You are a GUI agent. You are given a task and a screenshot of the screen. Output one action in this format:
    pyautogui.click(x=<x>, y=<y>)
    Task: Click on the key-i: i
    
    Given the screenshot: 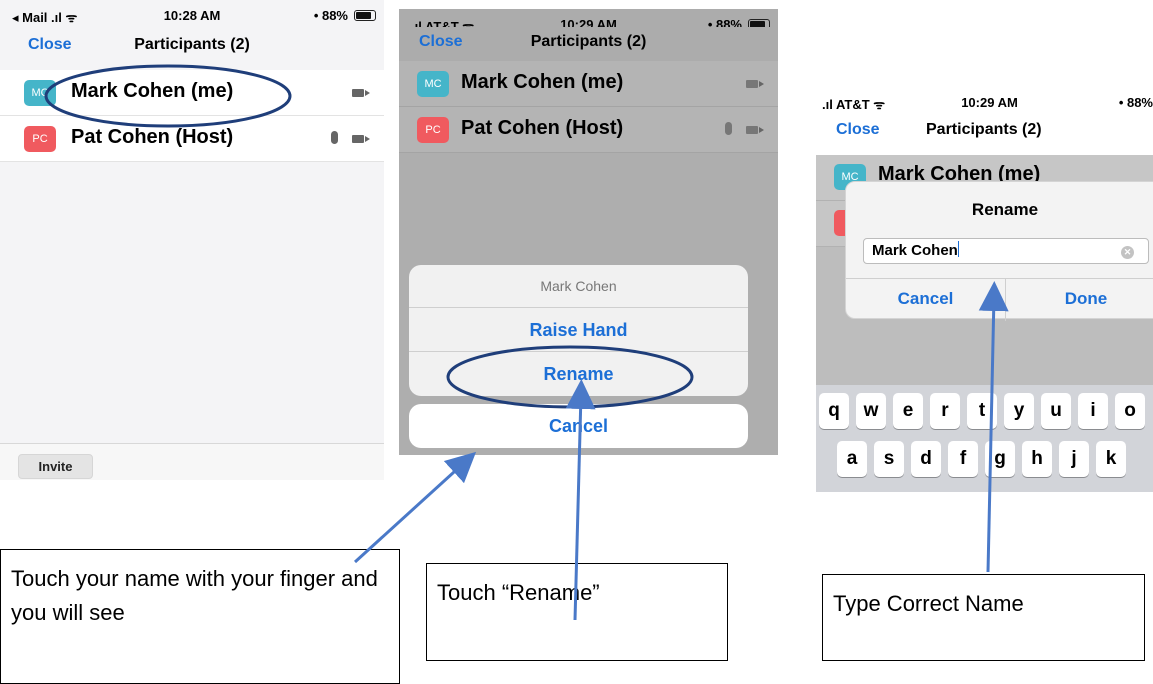 What is the action you would take?
    pyautogui.click(x=1093, y=411)
    